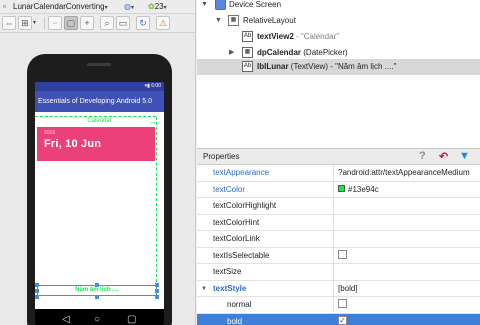  Describe the element at coordinates (106, 8) in the screenshot. I see `config-dropdown-caret: ▾` at that location.